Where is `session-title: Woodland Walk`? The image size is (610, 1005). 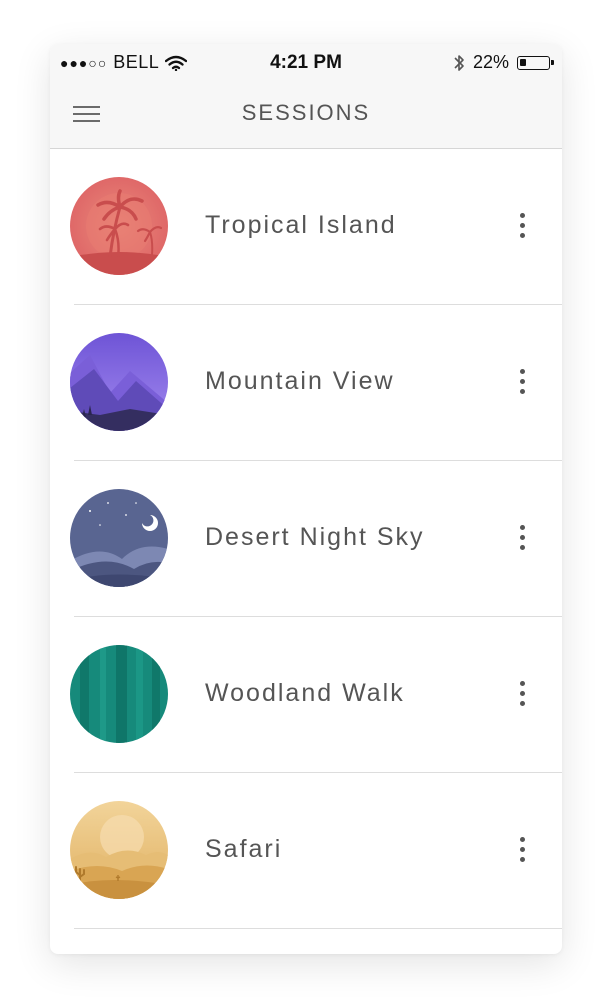 session-title: Woodland Walk is located at coordinates (305, 693).